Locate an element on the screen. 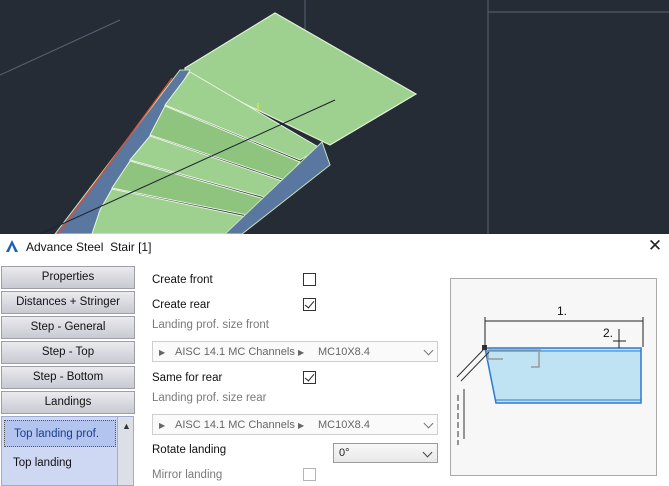 This screenshot has width=669, height=486. mirror-landing-label: Mirror landing is located at coordinates (187, 475).